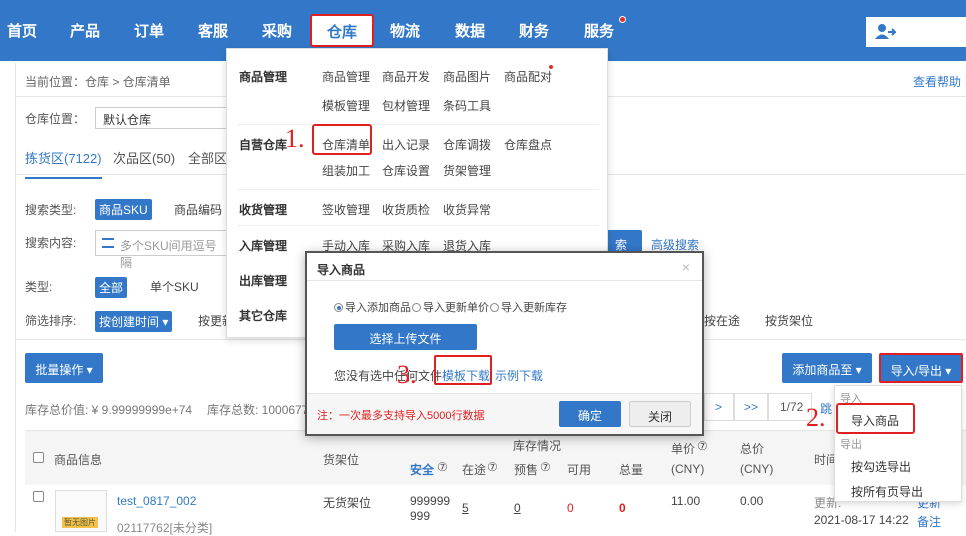  Describe the element at coordinates (174, 286) in the screenshot. I see `type-single: 单个SKU` at that location.